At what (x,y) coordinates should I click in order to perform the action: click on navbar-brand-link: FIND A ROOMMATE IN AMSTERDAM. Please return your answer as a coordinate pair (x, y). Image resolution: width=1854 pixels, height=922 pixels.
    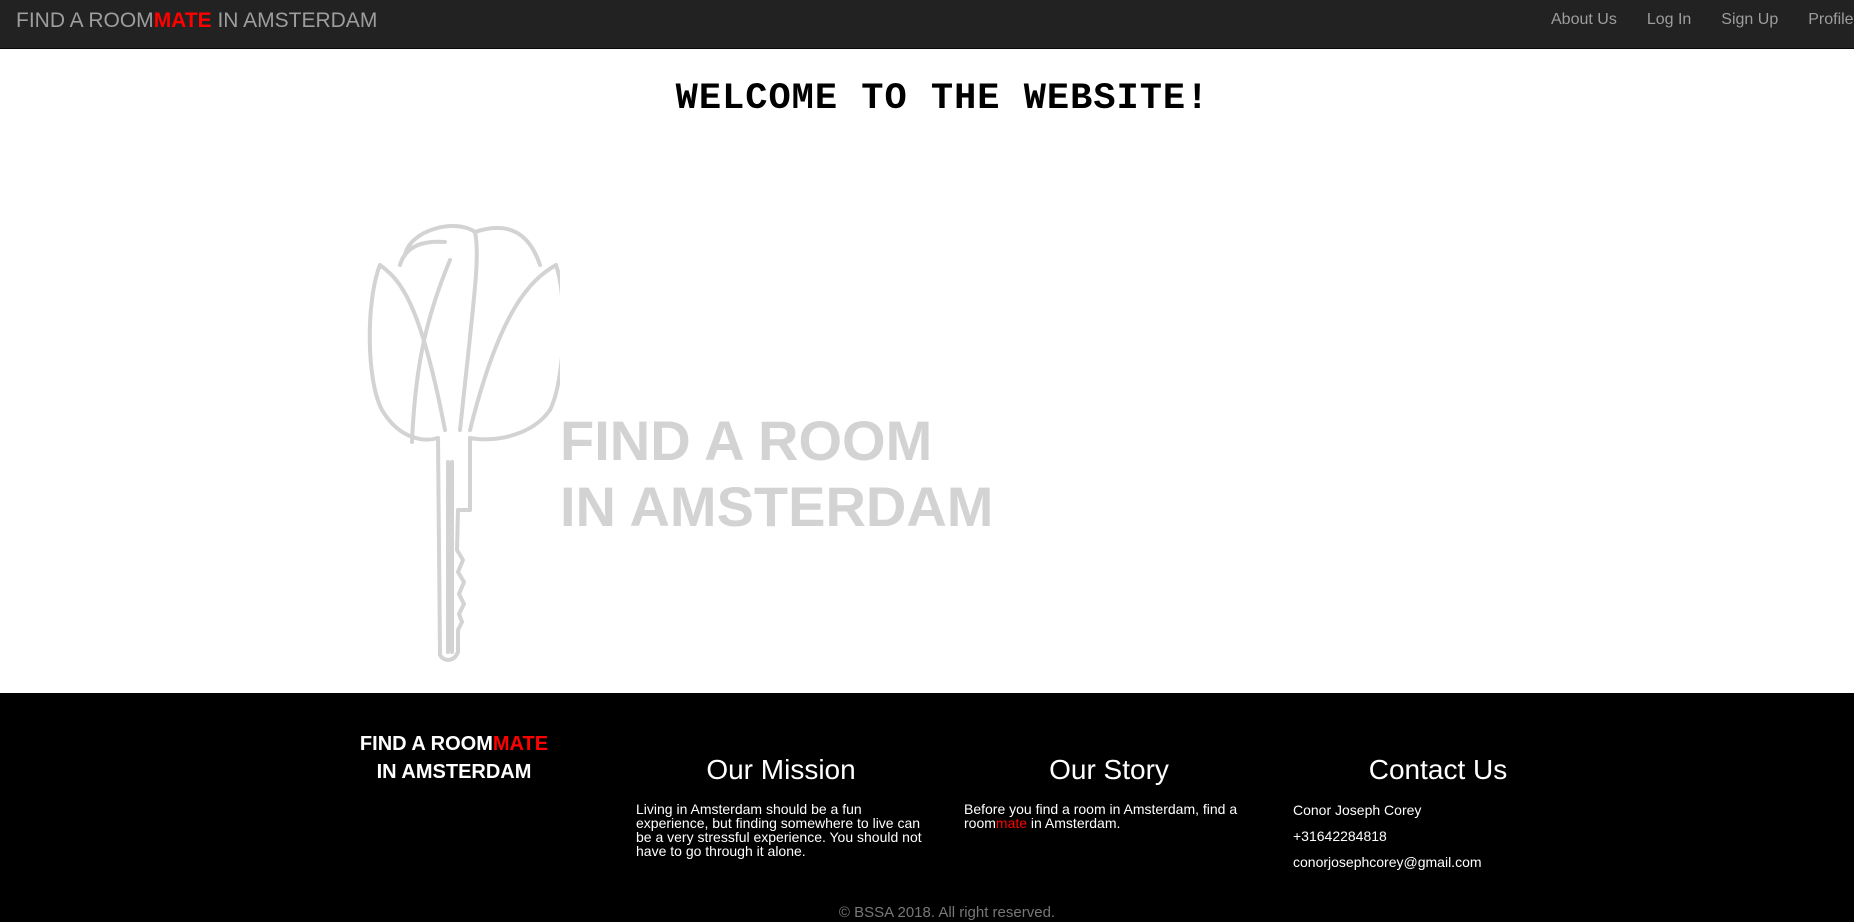
    Looking at the image, I should click on (196, 21).